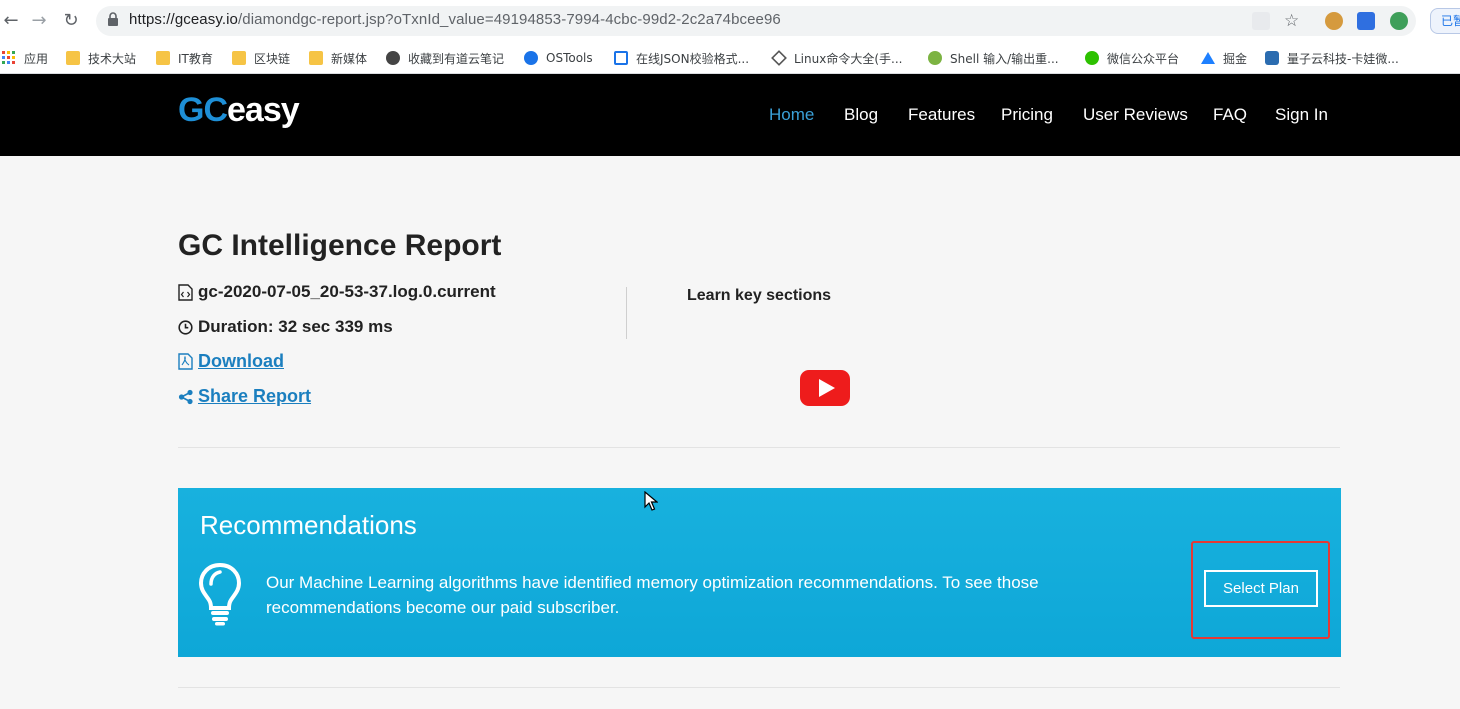 This screenshot has height=709, width=1460. I want to click on bookmark-label: 收藏到有道云笔记, so click(456, 58).